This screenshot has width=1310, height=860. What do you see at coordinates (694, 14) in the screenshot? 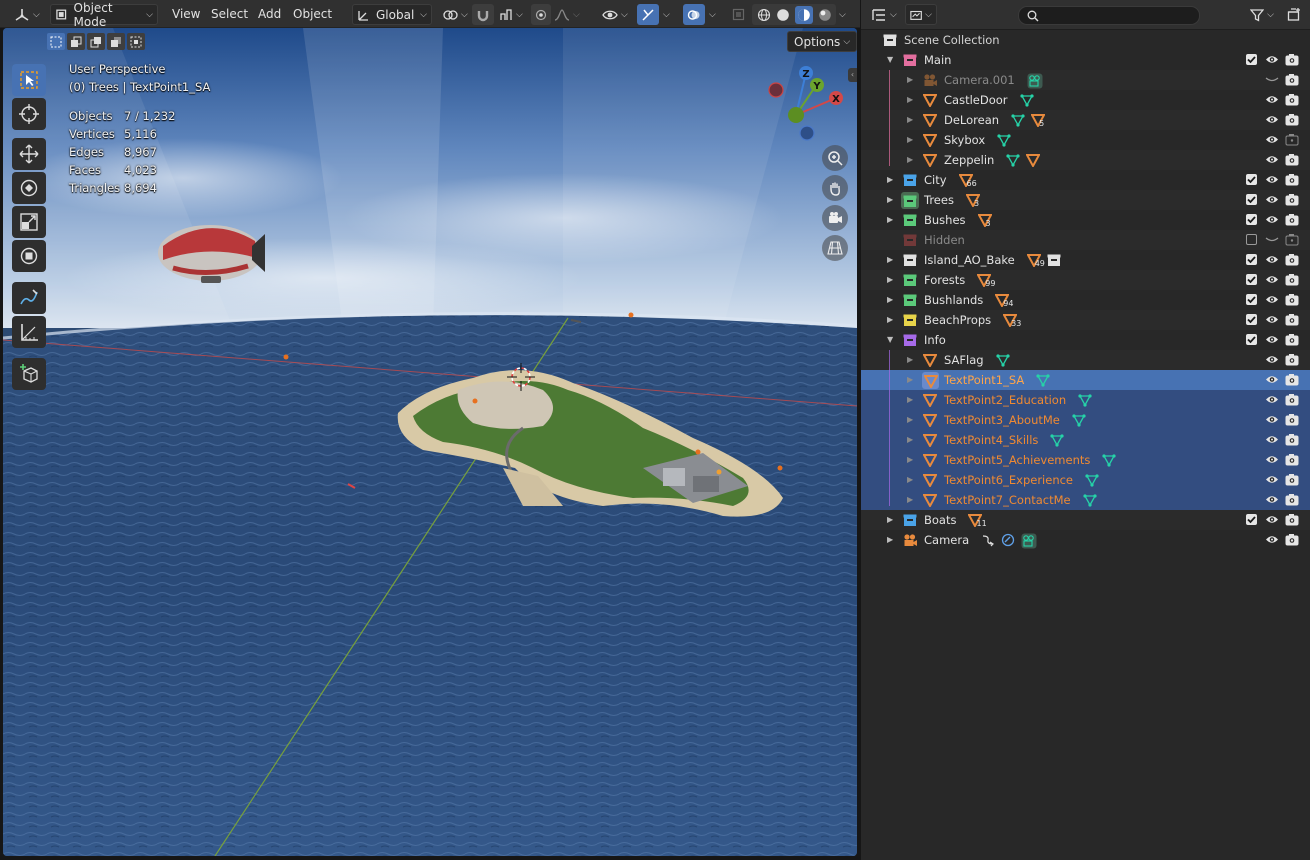
I see `overlays-toggle` at bounding box center [694, 14].